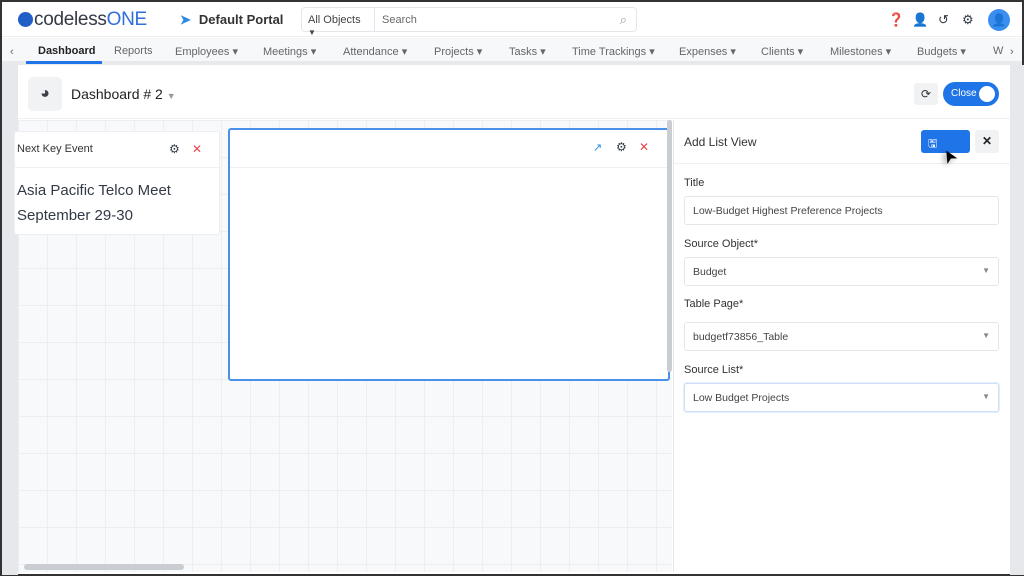 Image resolution: width=1024 pixels, height=576 pixels. What do you see at coordinates (842, 163) in the screenshot?
I see `divider` at bounding box center [842, 163].